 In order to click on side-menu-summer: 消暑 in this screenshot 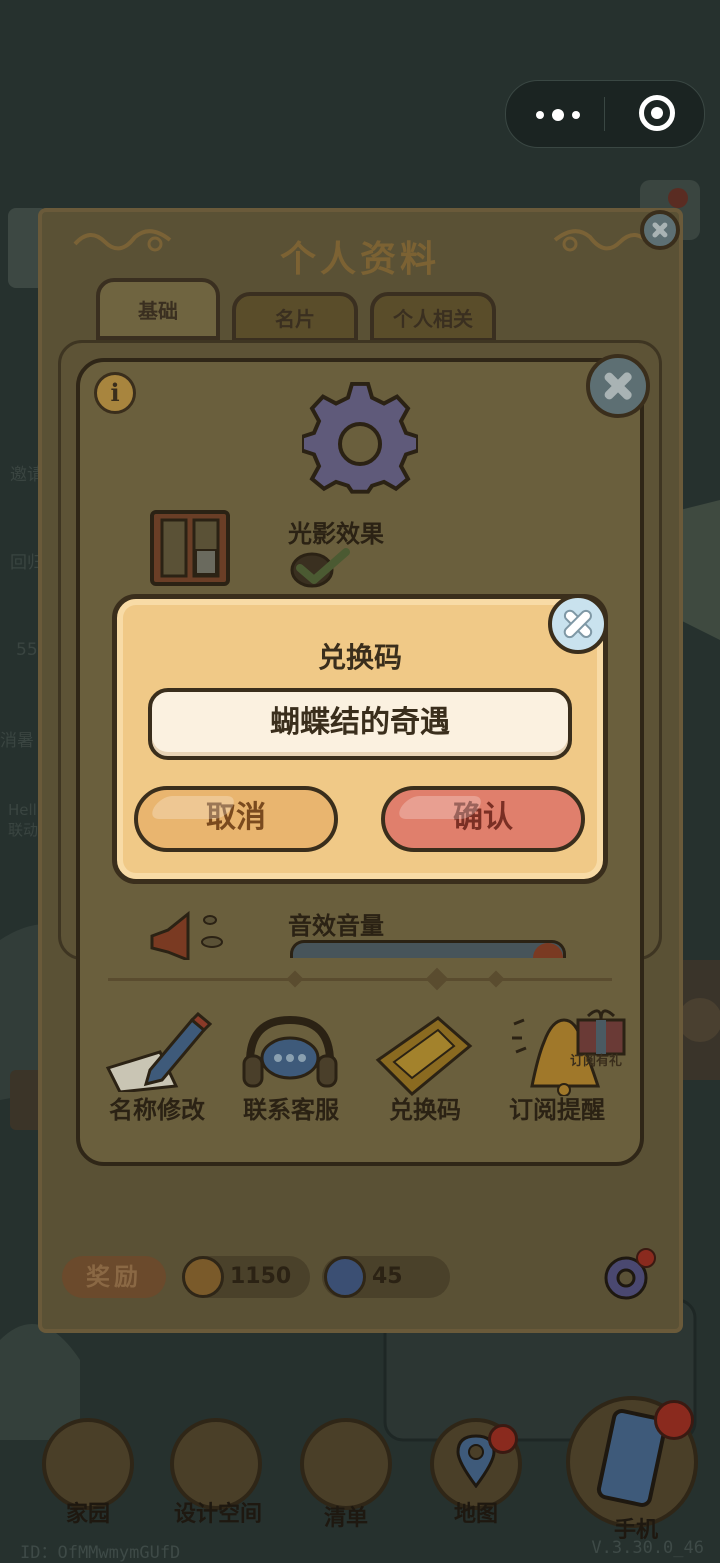, I will do `click(20, 738)`.